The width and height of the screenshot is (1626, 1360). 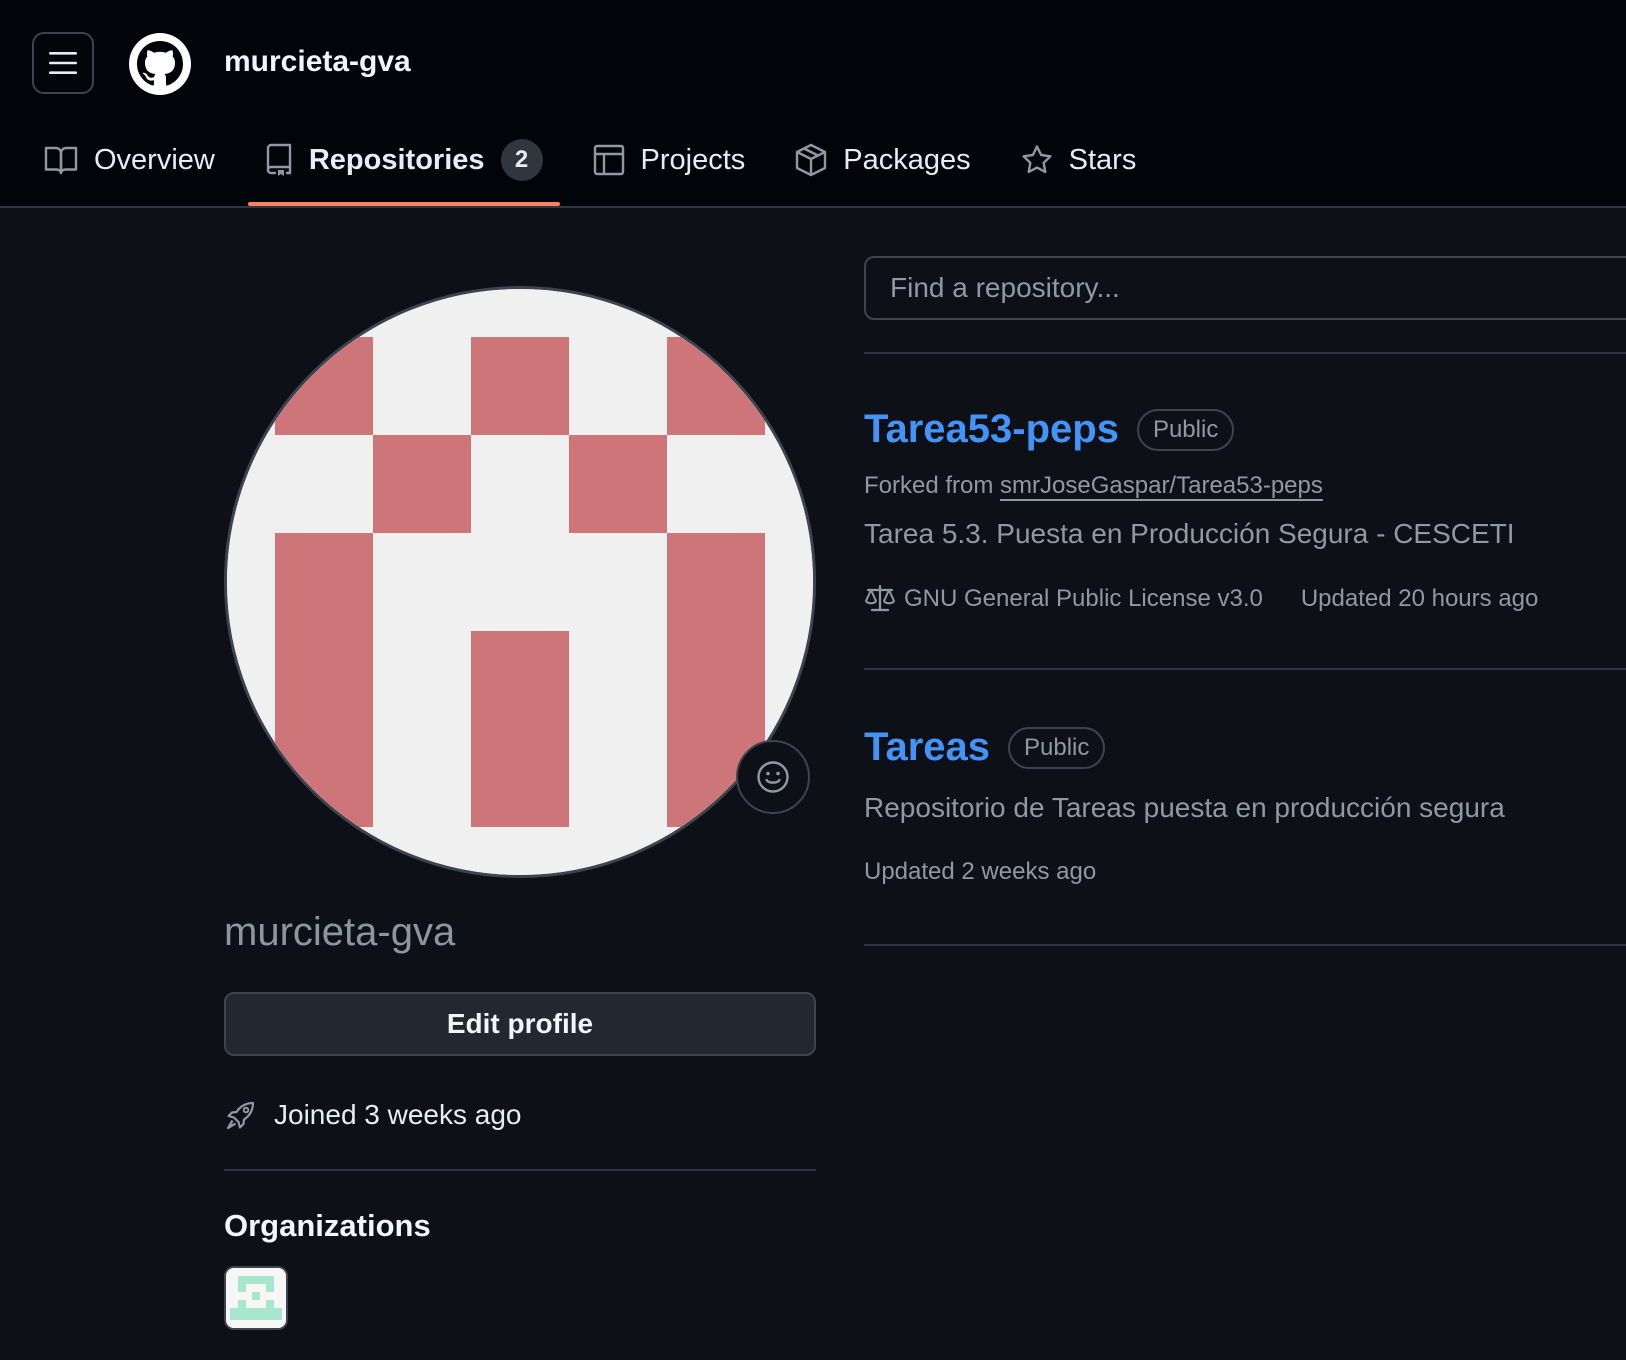 I want to click on forked-from-link: smrJoseGaspar/Tarea53-peps, so click(x=1161, y=485).